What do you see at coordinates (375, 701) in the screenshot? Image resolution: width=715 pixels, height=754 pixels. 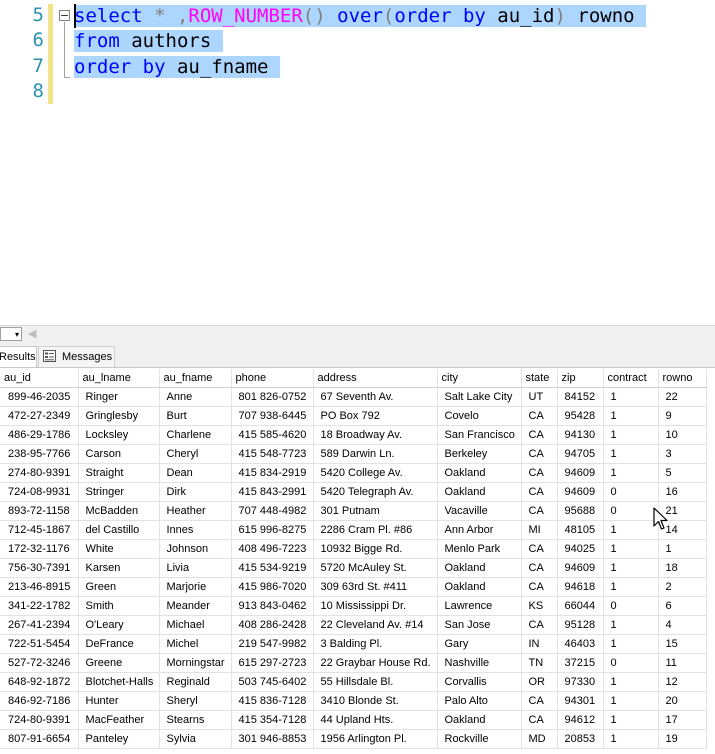 I see `cell-address: 3410 Blonde St.` at bounding box center [375, 701].